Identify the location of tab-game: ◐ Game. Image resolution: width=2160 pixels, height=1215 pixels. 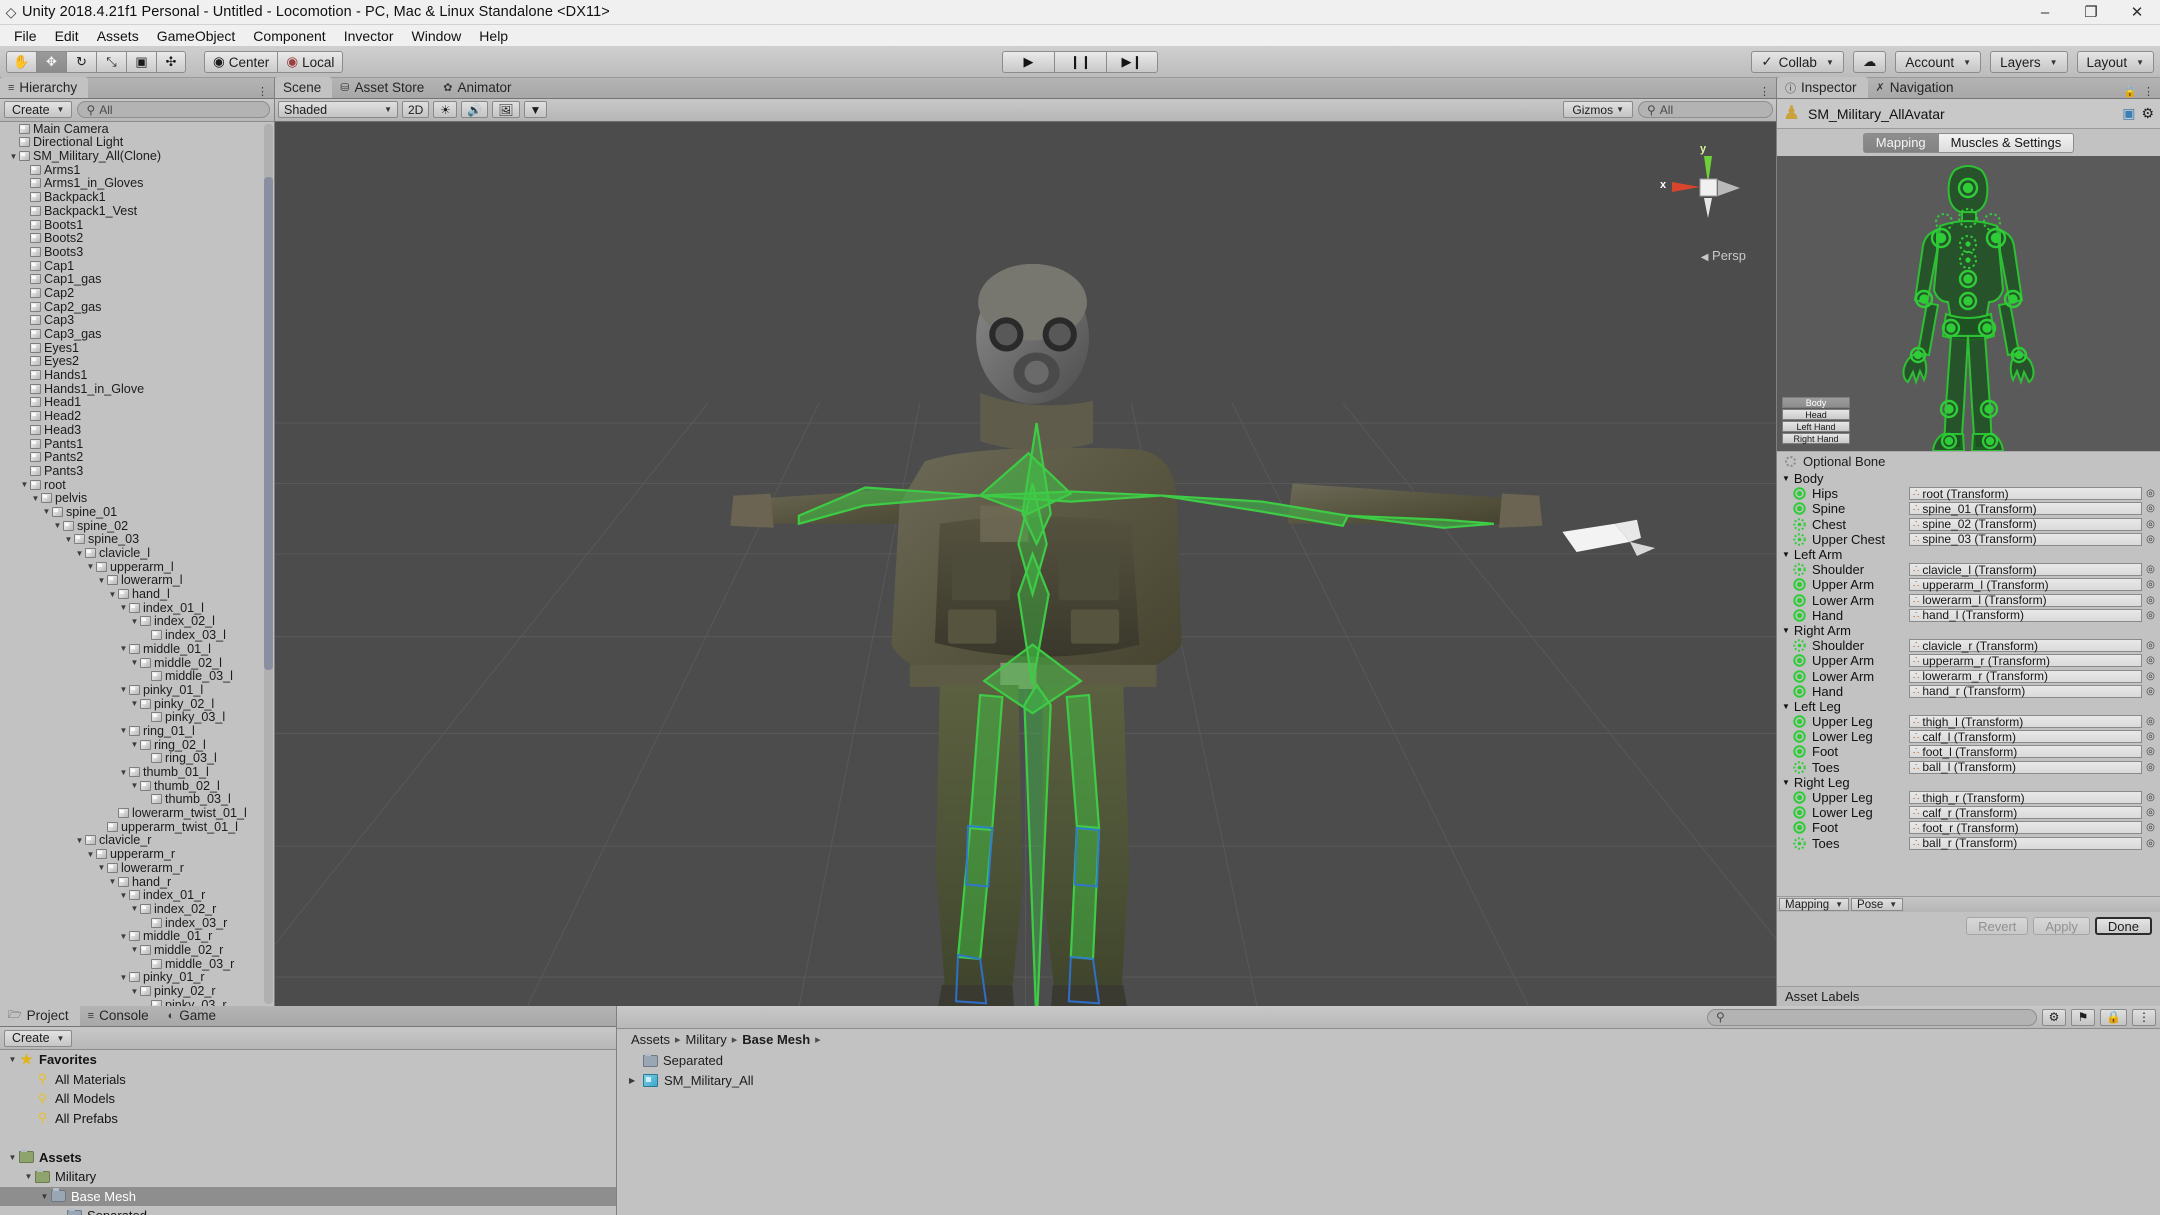
(193, 1015).